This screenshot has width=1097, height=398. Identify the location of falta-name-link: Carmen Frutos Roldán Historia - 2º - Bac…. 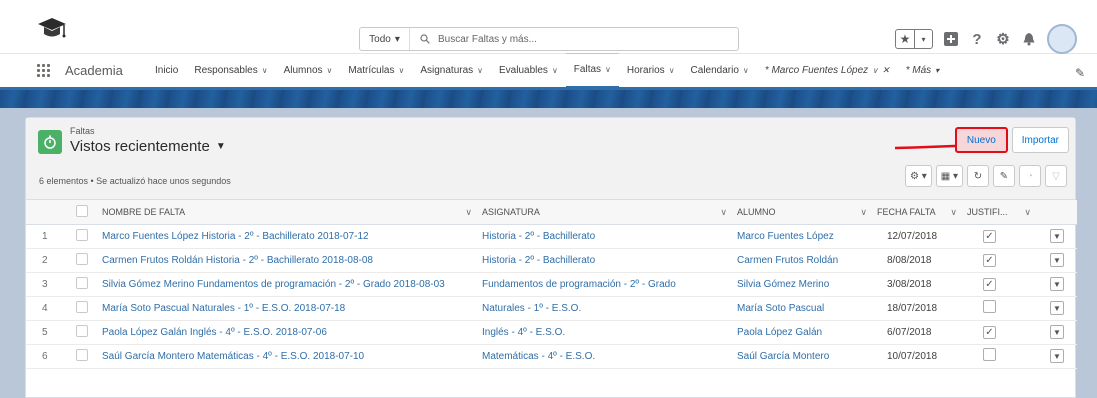
(237, 260).